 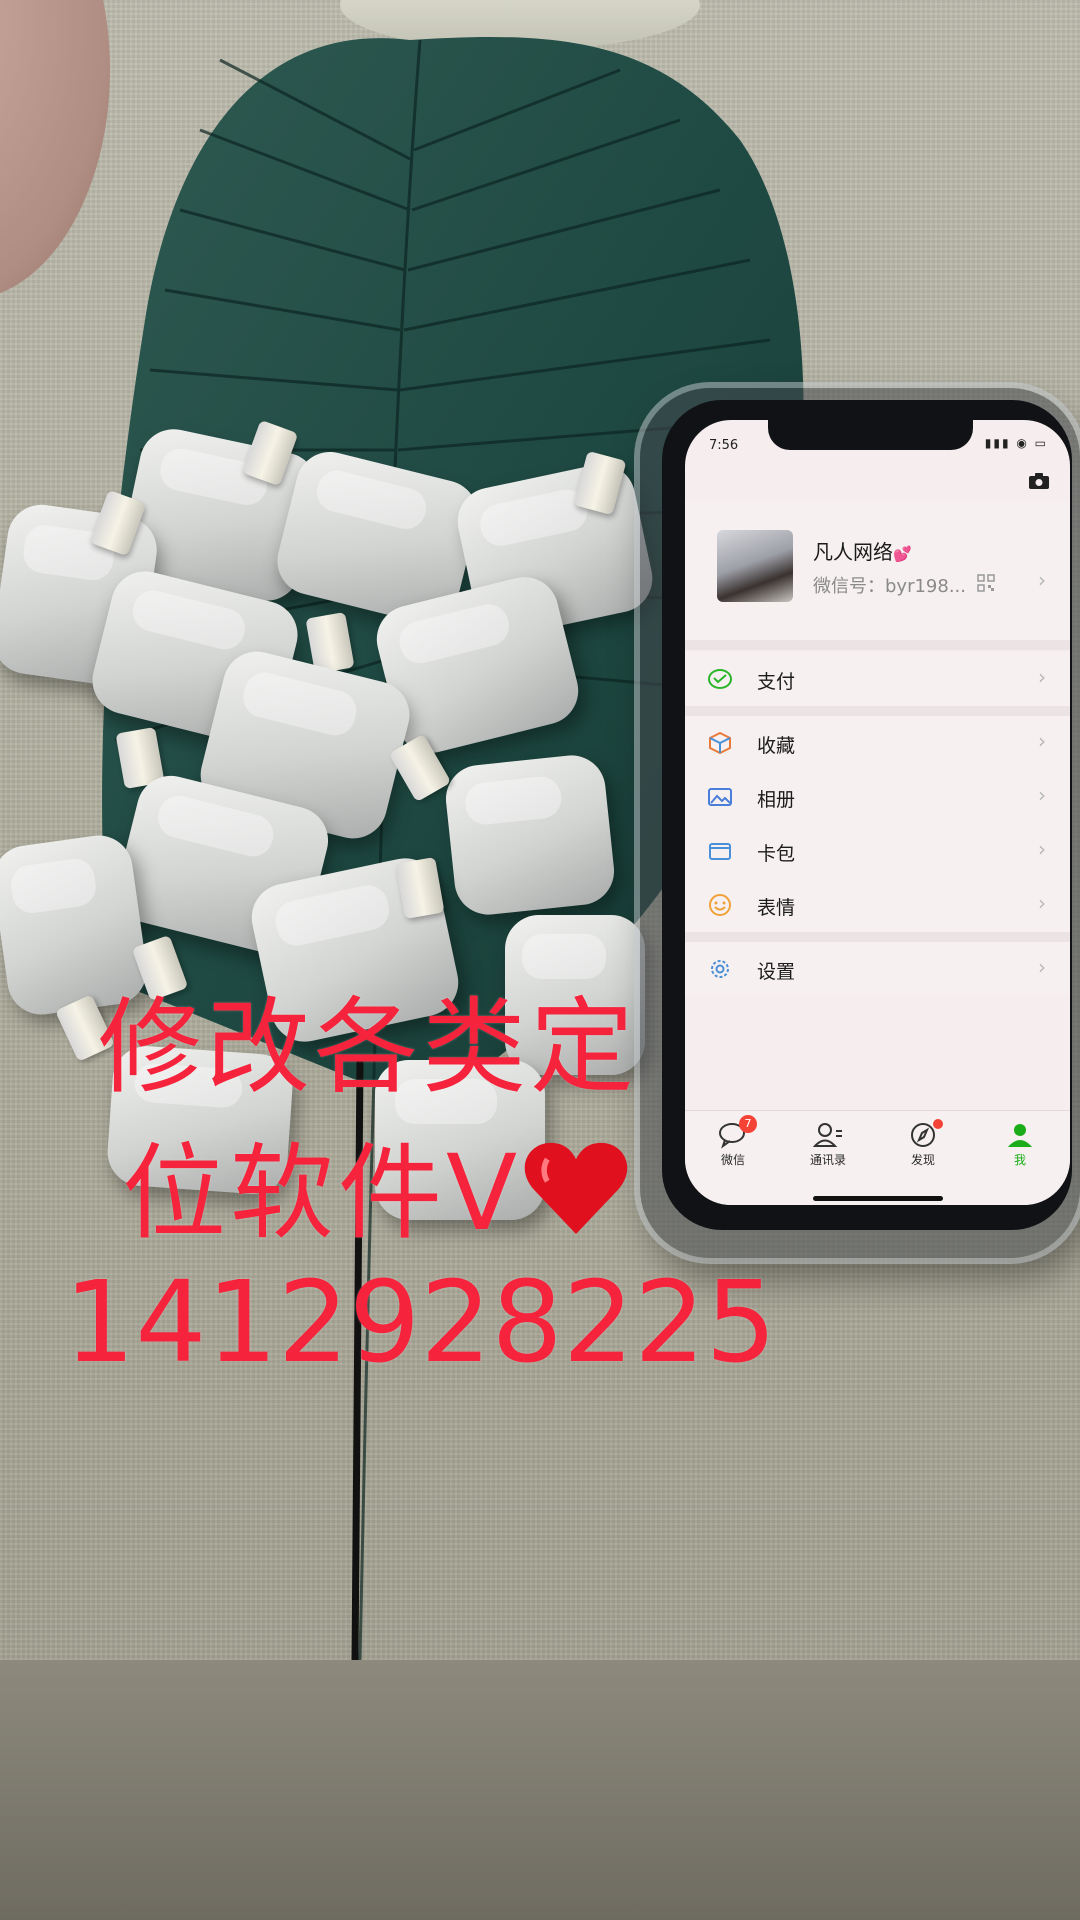 What do you see at coordinates (827, 1160) in the screenshot?
I see `tab-label: 通讯录` at bounding box center [827, 1160].